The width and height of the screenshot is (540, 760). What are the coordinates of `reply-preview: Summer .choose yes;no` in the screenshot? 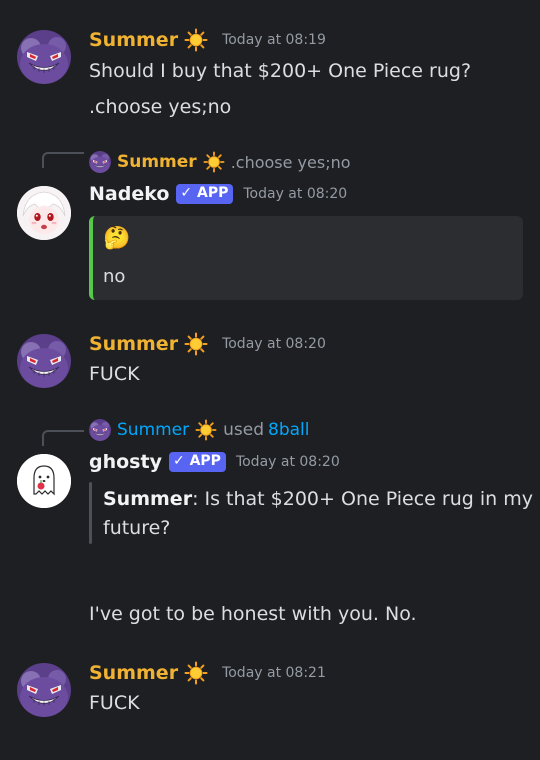 It's located at (220, 162).